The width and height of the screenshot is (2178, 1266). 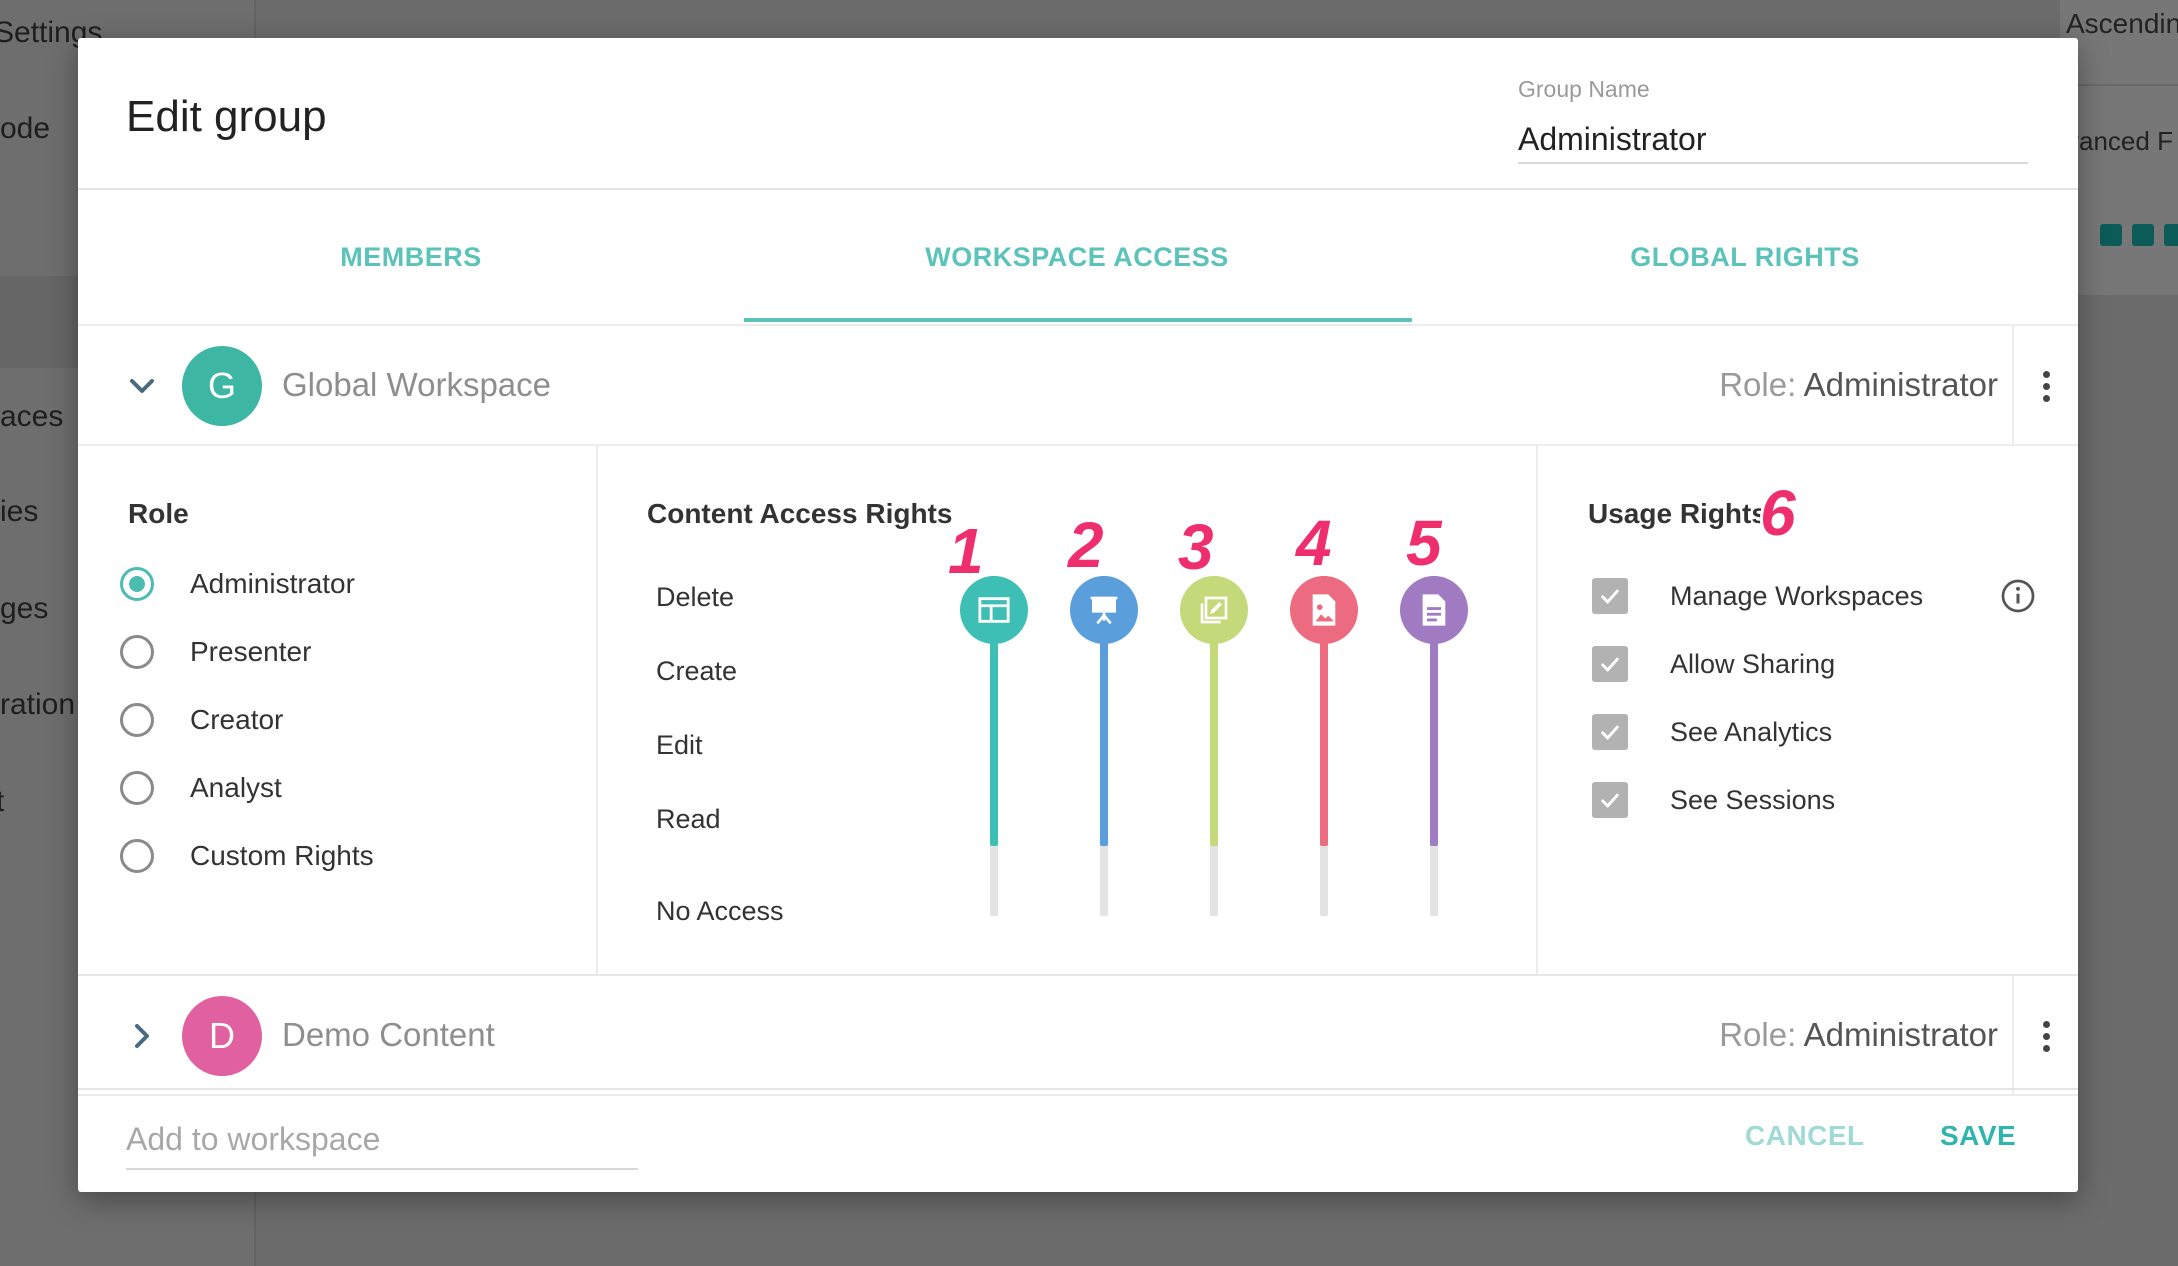 I want to click on annotation-number: 1, so click(x=966, y=551).